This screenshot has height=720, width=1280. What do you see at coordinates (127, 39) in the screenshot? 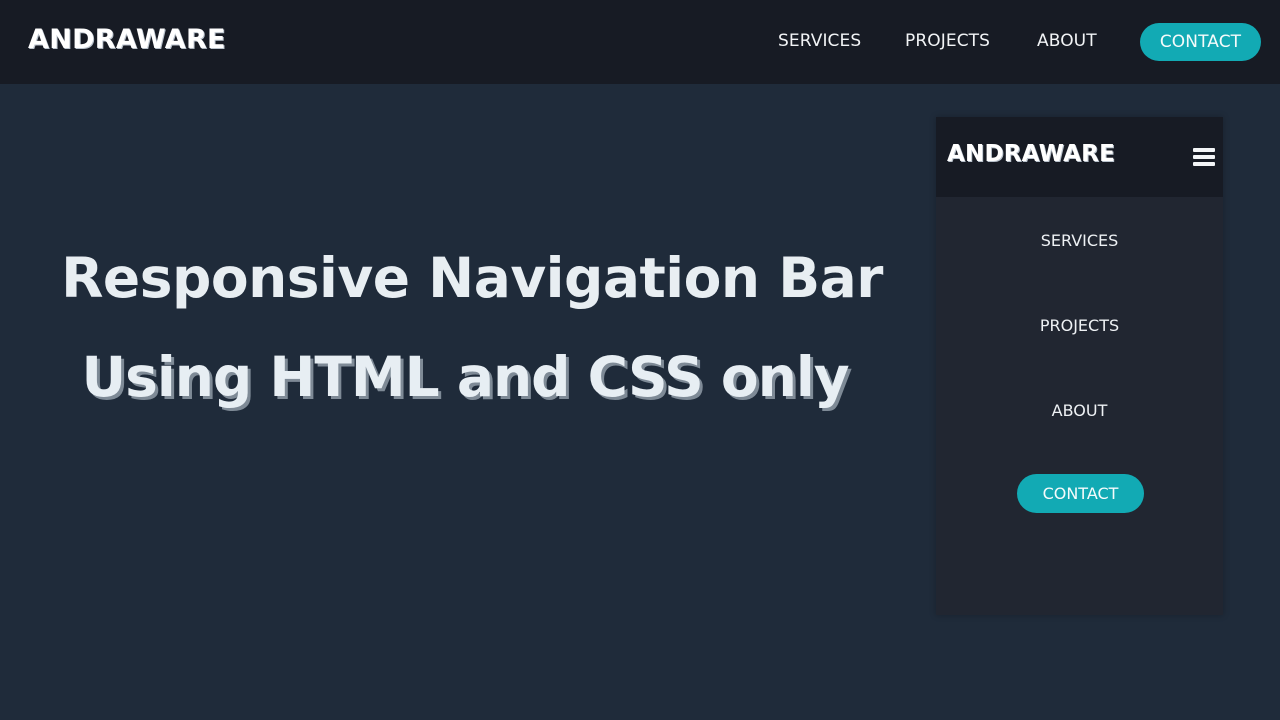
I see `brand-logo: ANDRAWARE` at bounding box center [127, 39].